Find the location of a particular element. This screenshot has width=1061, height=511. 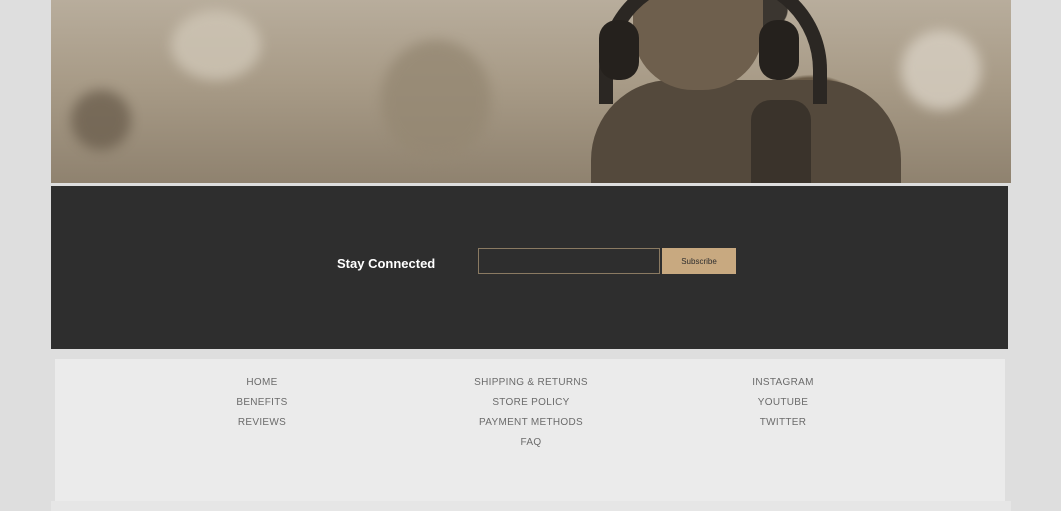

footer-link-payment-methods: PAYMENT METHODS is located at coordinates (531, 423).